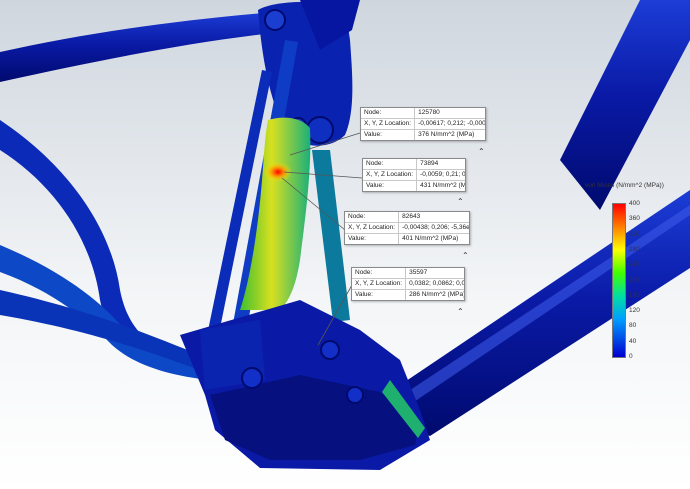 This screenshot has height=489, width=690. What do you see at coordinates (633, 326) in the screenshot?
I see `legend-tick-label: 80` at bounding box center [633, 326].